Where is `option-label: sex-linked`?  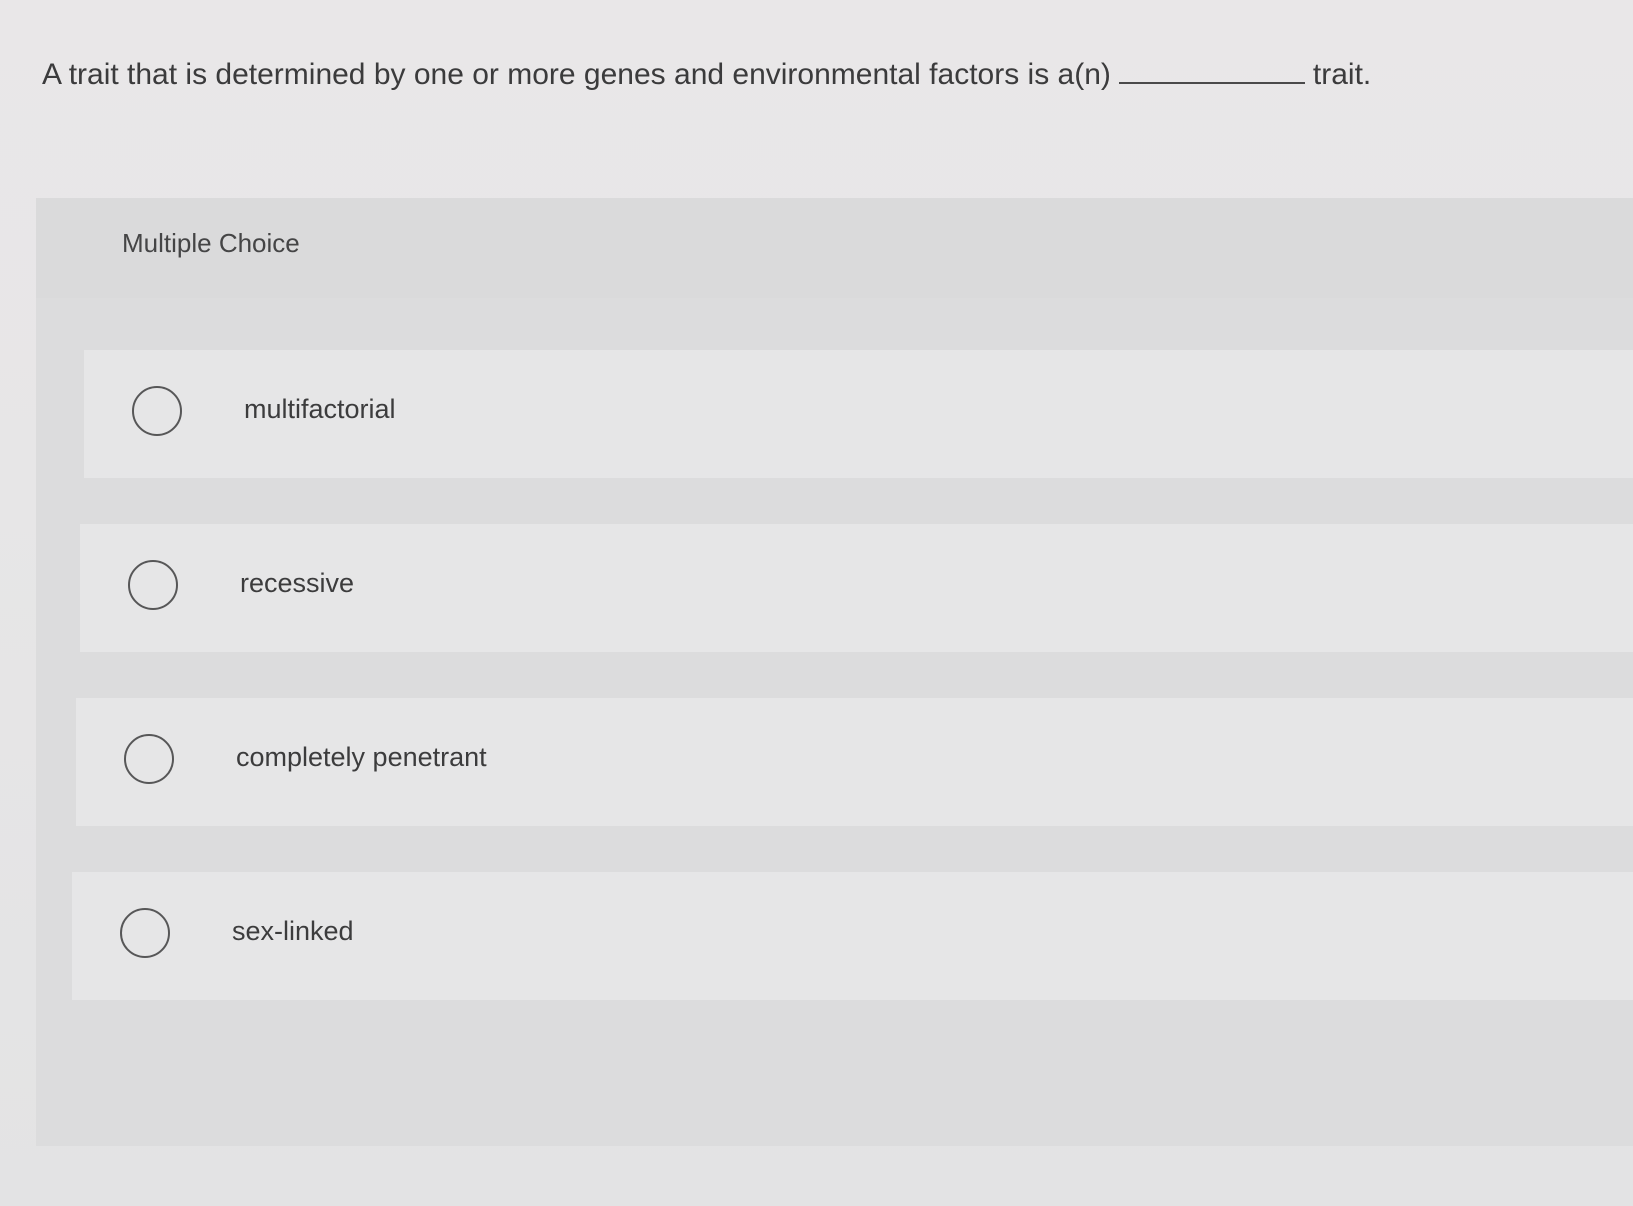
option-label: sex-linked is located at coordinates (293, 931).